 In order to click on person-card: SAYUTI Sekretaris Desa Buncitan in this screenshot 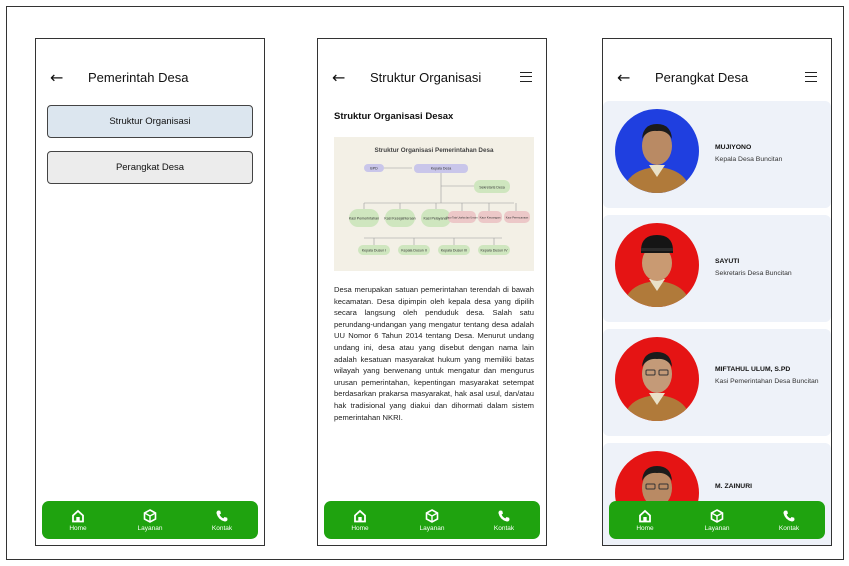, I will do `click(717, 268)`.